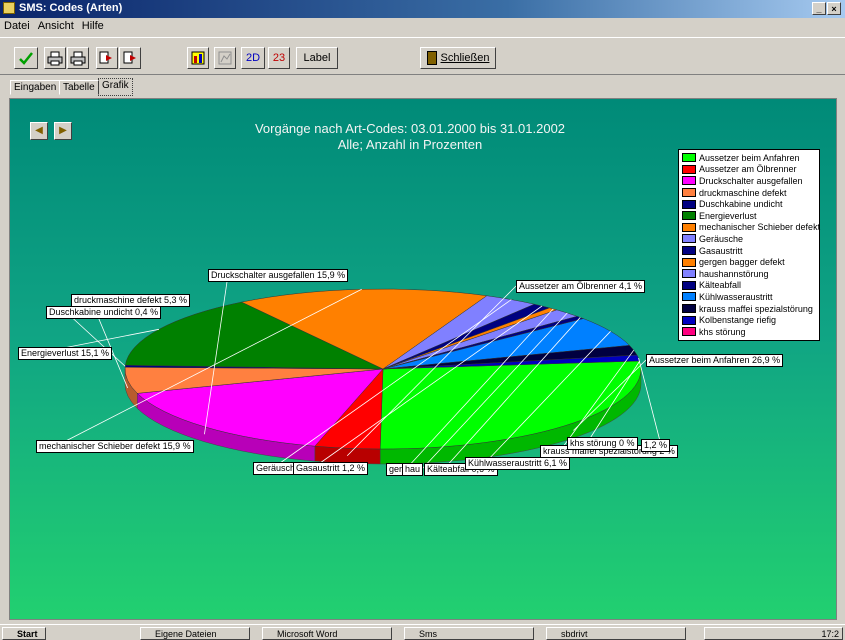  I want to click on export-icon, so click(105, 57).